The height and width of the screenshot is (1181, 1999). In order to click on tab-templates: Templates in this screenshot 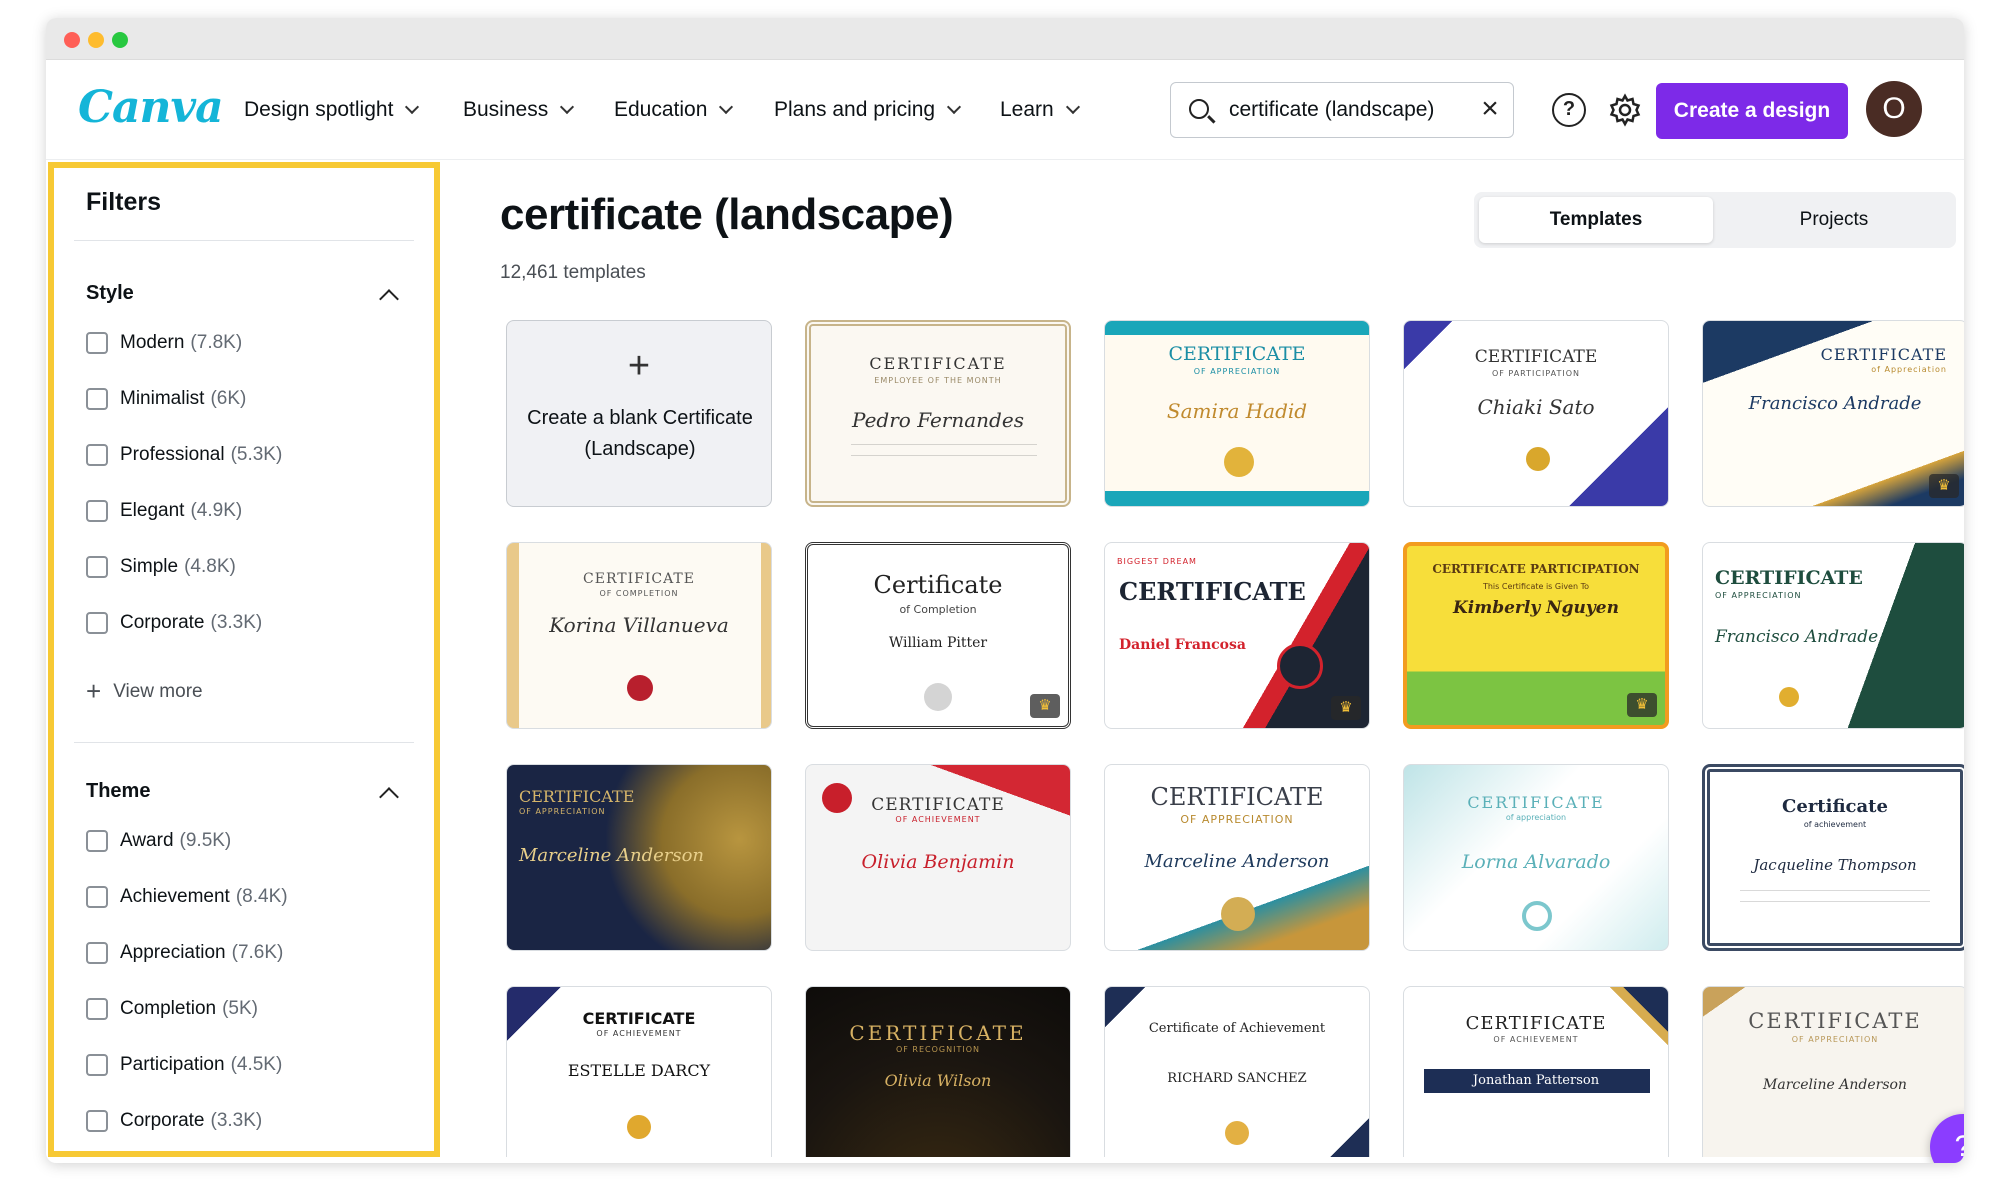, I will do `click(1596, 220)`.